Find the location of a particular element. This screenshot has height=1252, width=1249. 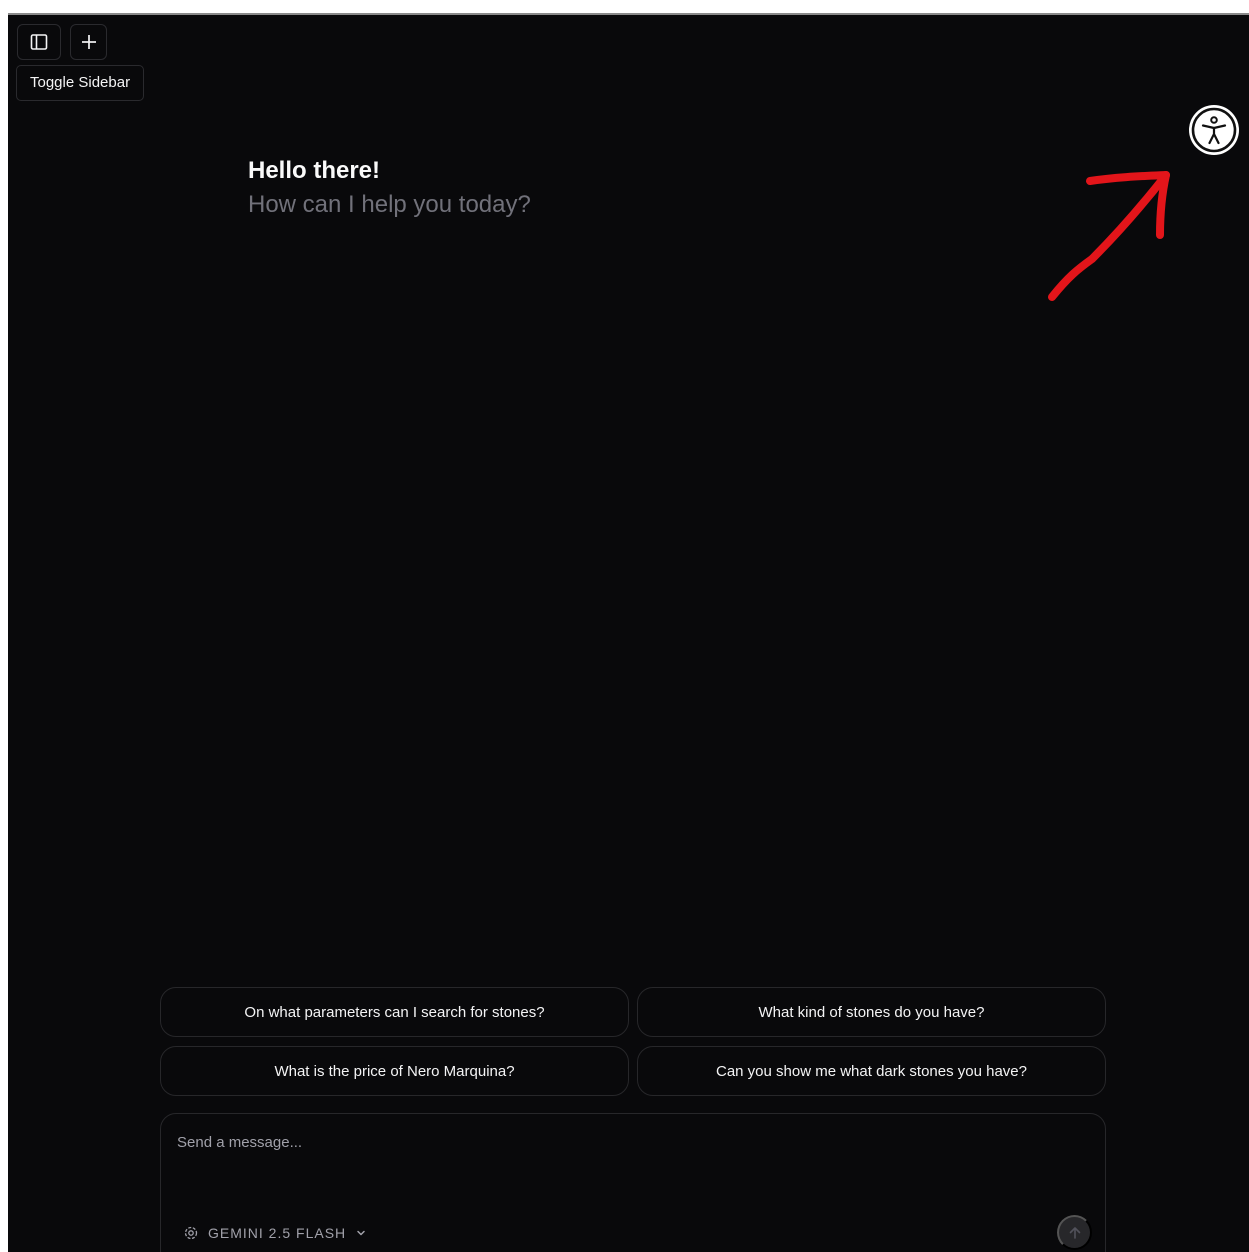

toggle-sidebar-button is located at coordinates (39, 42).